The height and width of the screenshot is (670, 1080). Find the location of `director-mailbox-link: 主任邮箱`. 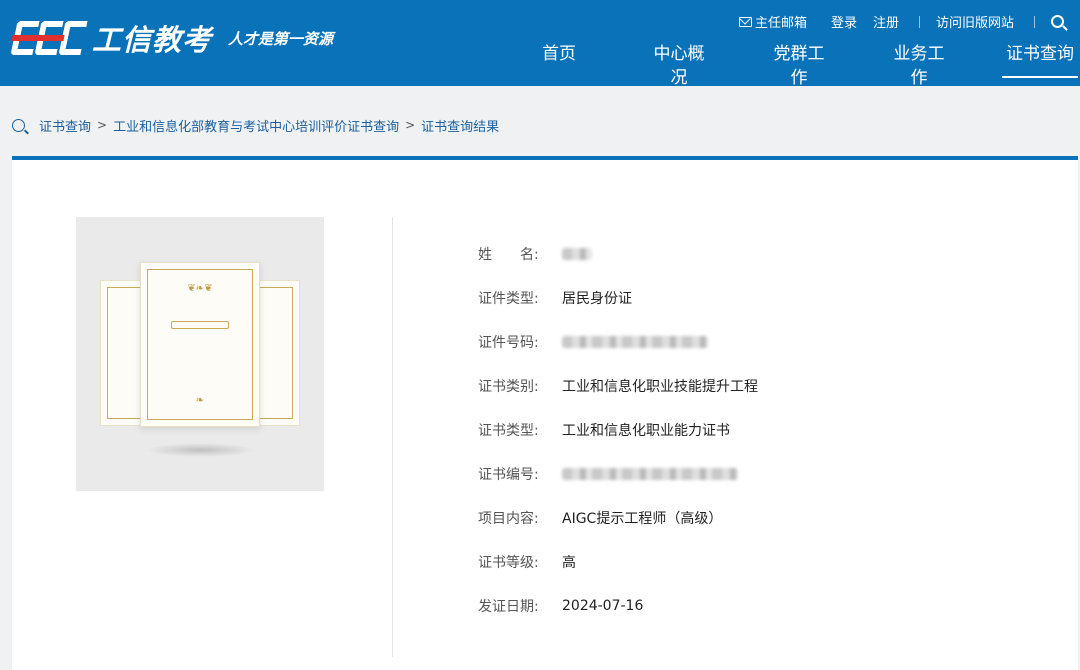

director-mailbox-link: 主任邮箱 is located at coordinates (772, 21).